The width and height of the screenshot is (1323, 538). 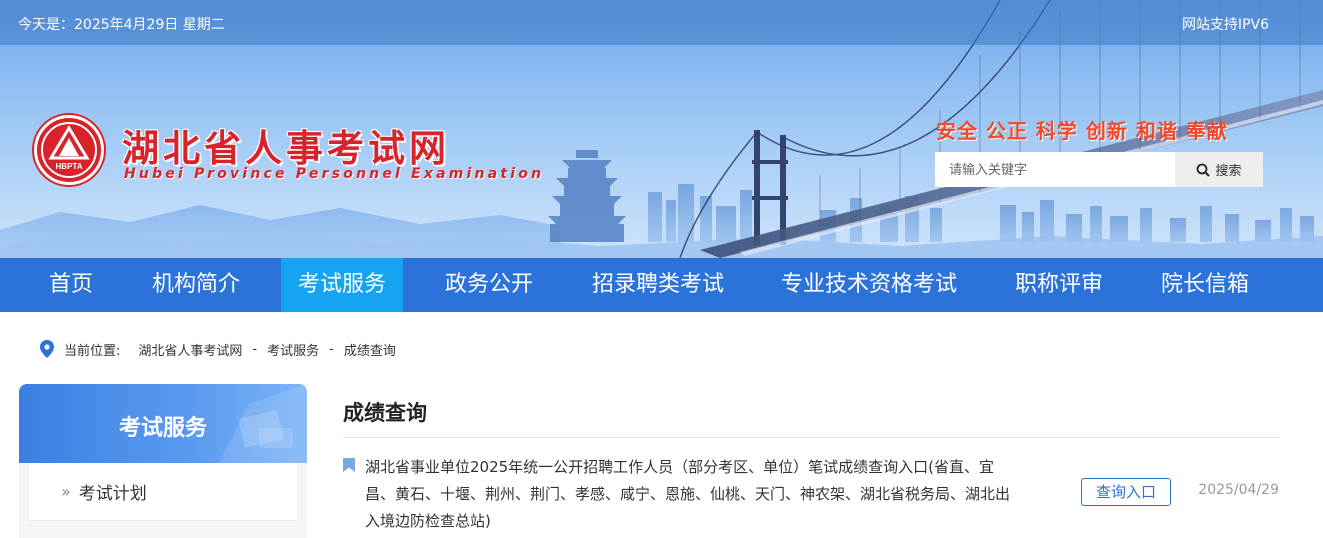 I want to click on list-item-date: 2025/04/29, so click(x=1238, y=490).